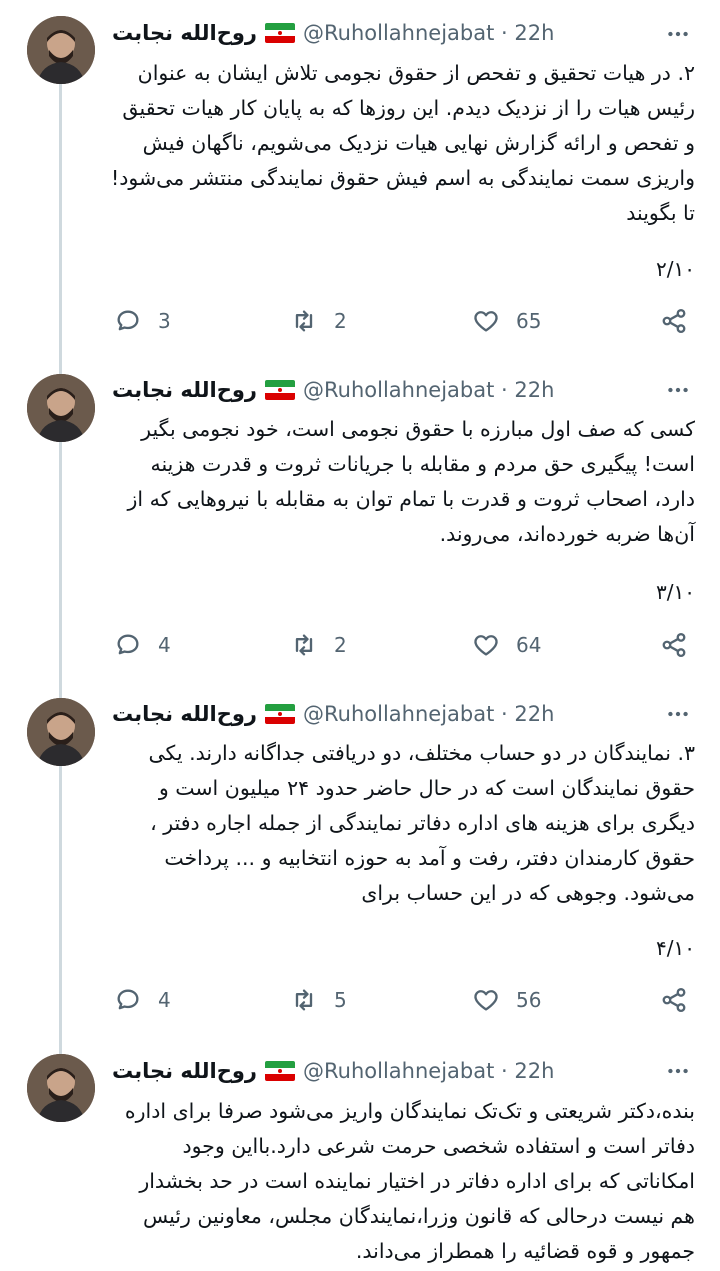 The width and height of the screenshot is (720, 1271). I want to click on like-count: 65, so click(529, 321).